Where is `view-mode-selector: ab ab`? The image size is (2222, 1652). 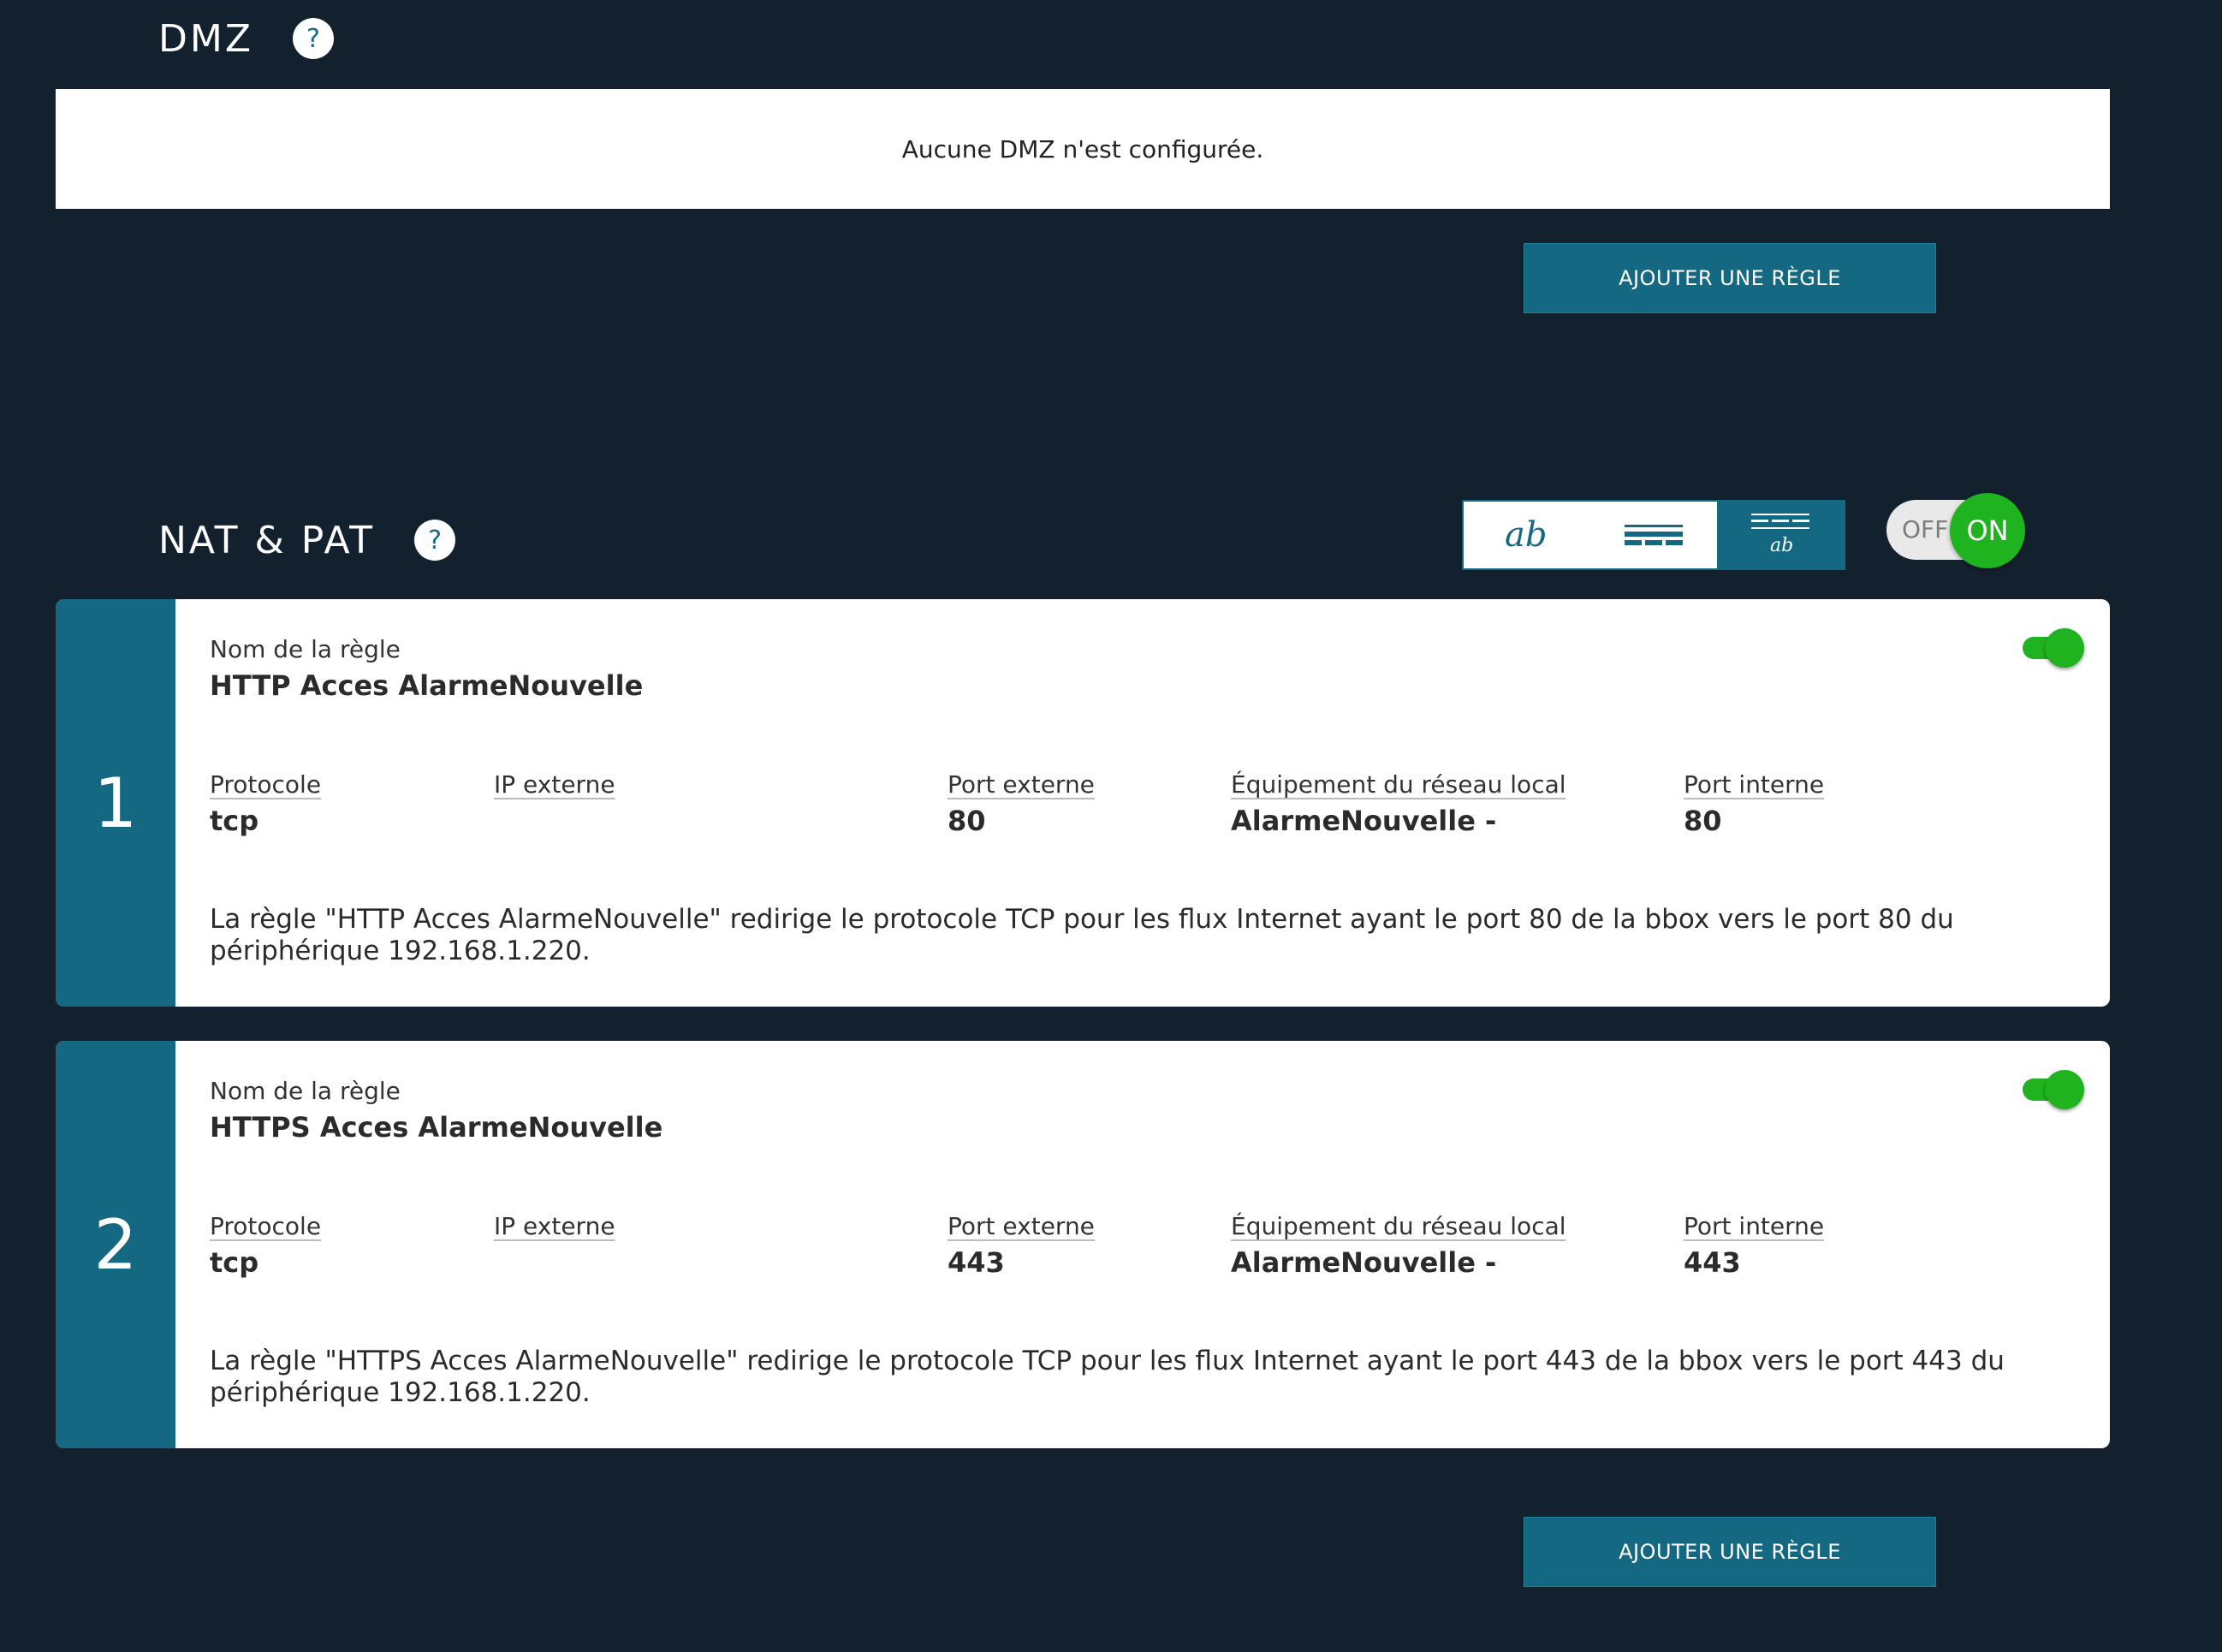
view-mode-selector: ab ab is located at coordinates (1653, 535).